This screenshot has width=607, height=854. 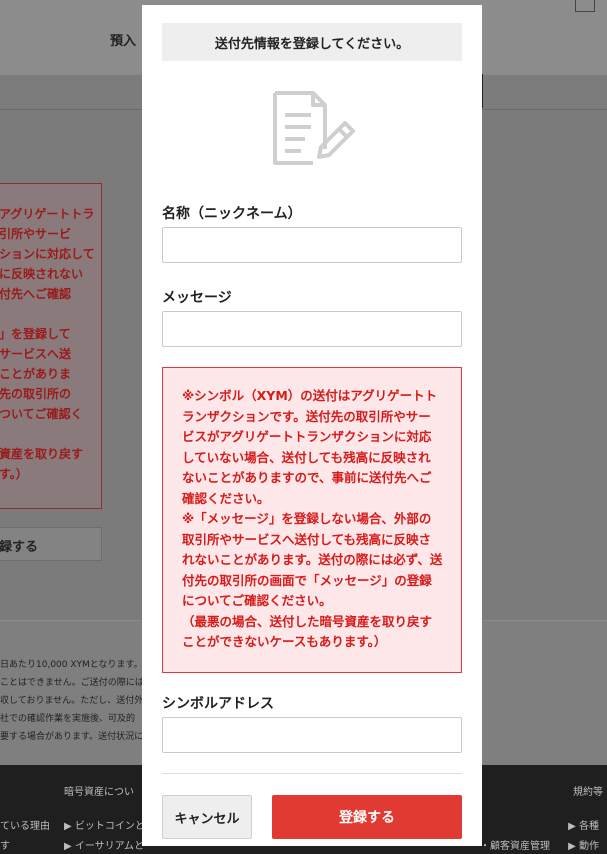 What do you see at coordinates (51, 544) in the screenshot?
I see `background-register-button: 録する` at bounding box center [51, 544].